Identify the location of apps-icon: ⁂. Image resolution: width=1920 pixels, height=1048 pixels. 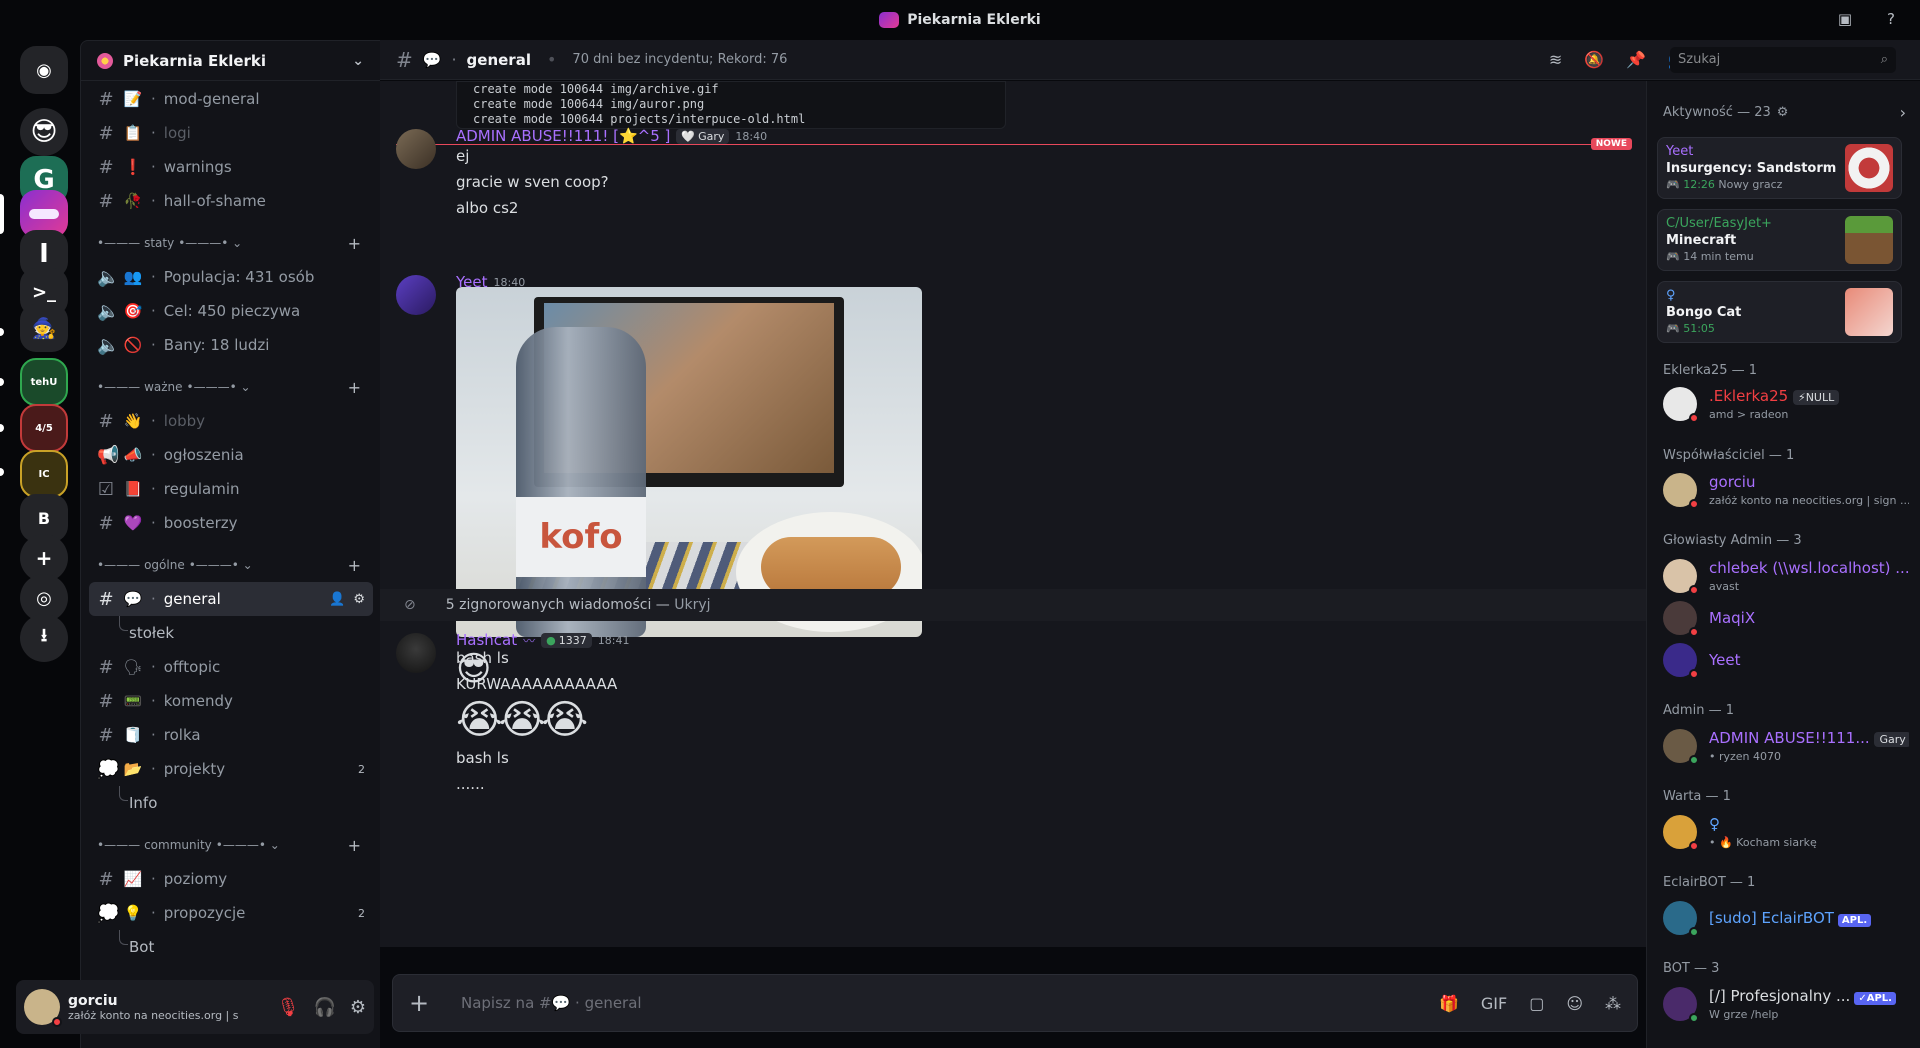
(1613, 1003).